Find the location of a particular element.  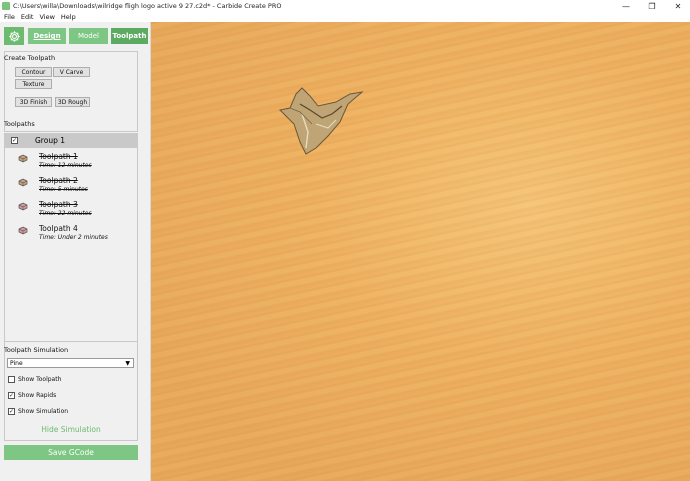

toolpath-item-2: Toolpath 2 Time: 5 minutes is located at coordinates (71, 186).